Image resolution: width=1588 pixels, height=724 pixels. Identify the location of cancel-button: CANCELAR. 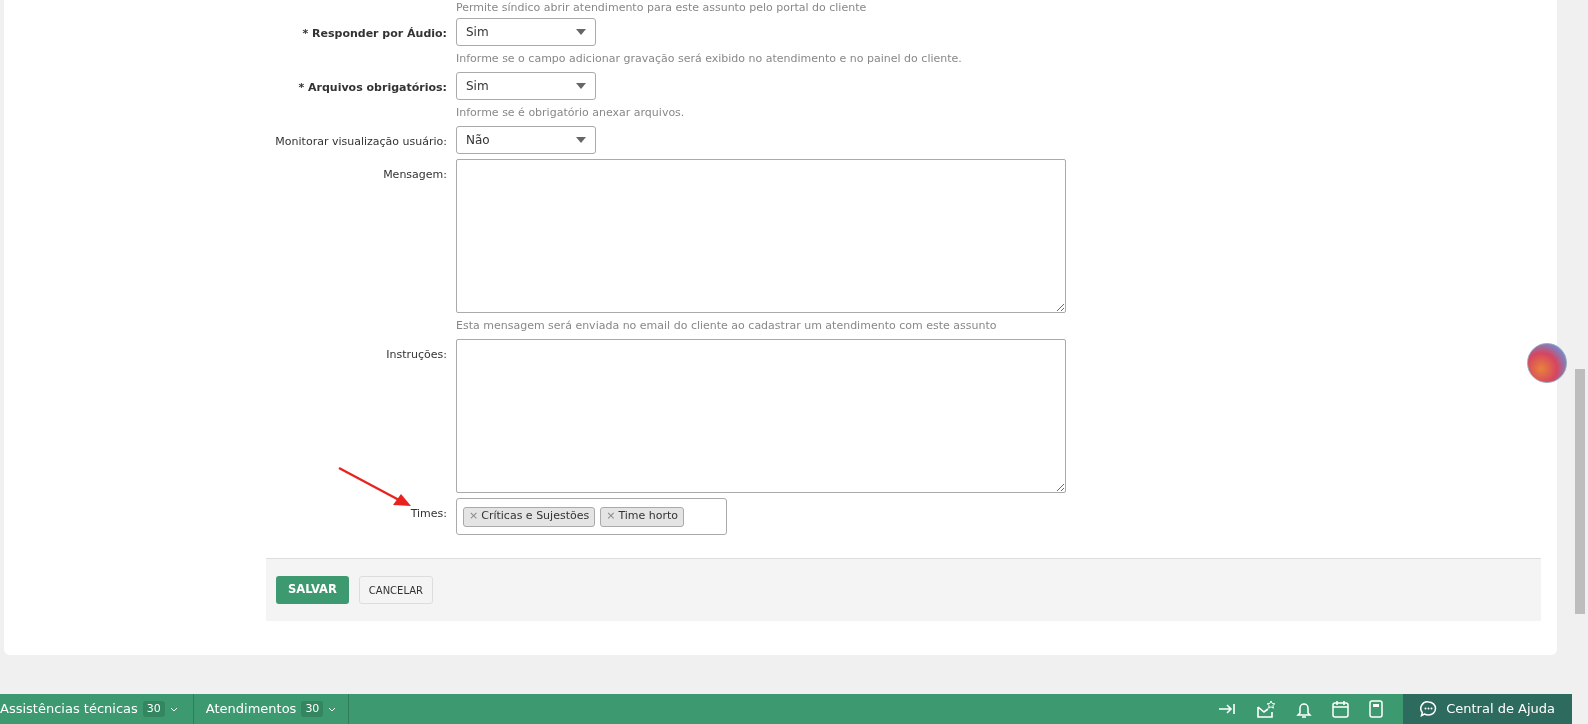
(395, 590).